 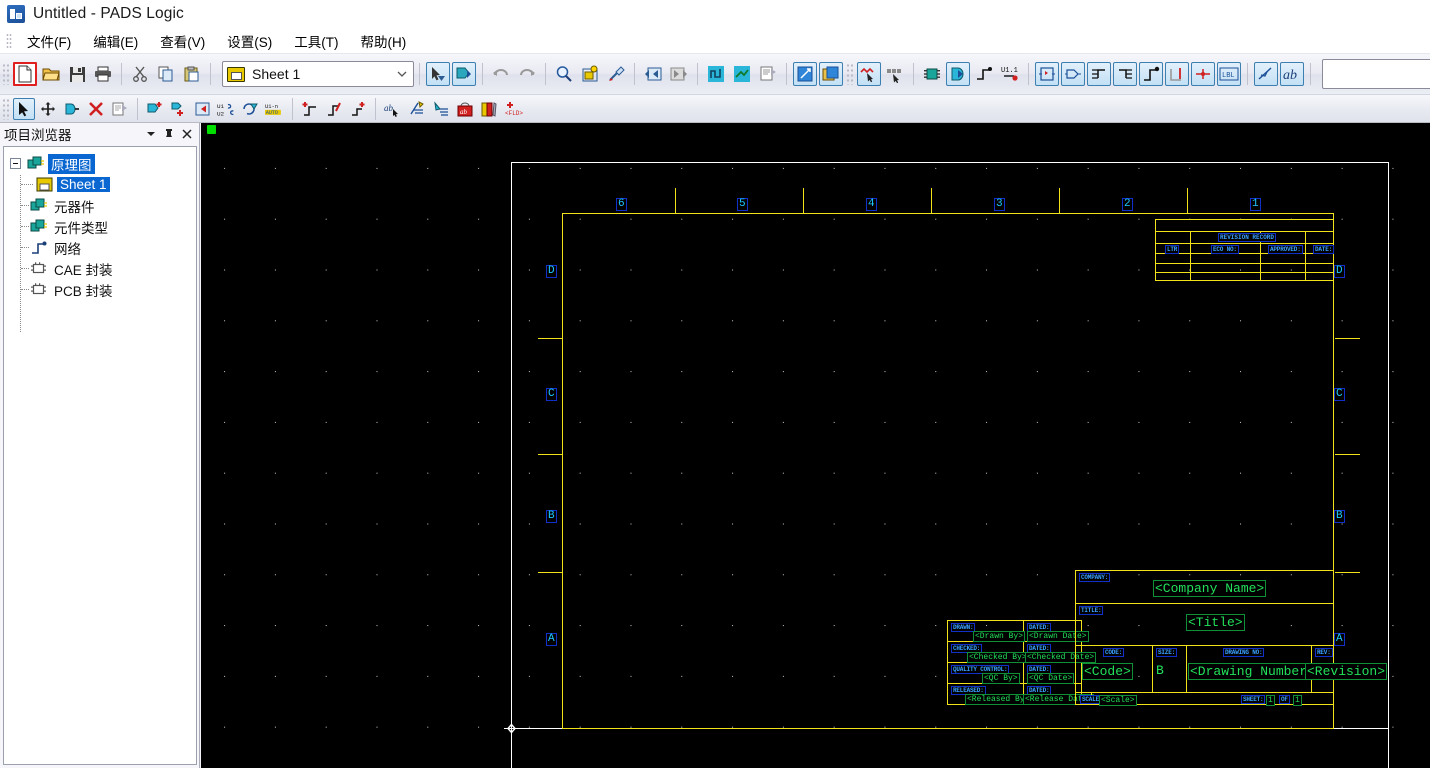 I want to click on tree-guide, so click(x=25, y=289).